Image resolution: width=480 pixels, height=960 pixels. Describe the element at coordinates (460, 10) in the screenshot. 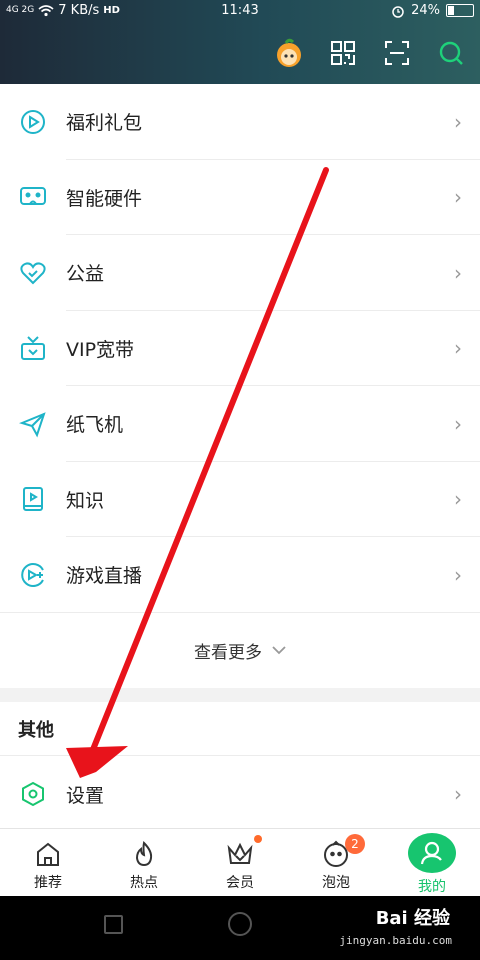

I see `battery-icon` at that location.